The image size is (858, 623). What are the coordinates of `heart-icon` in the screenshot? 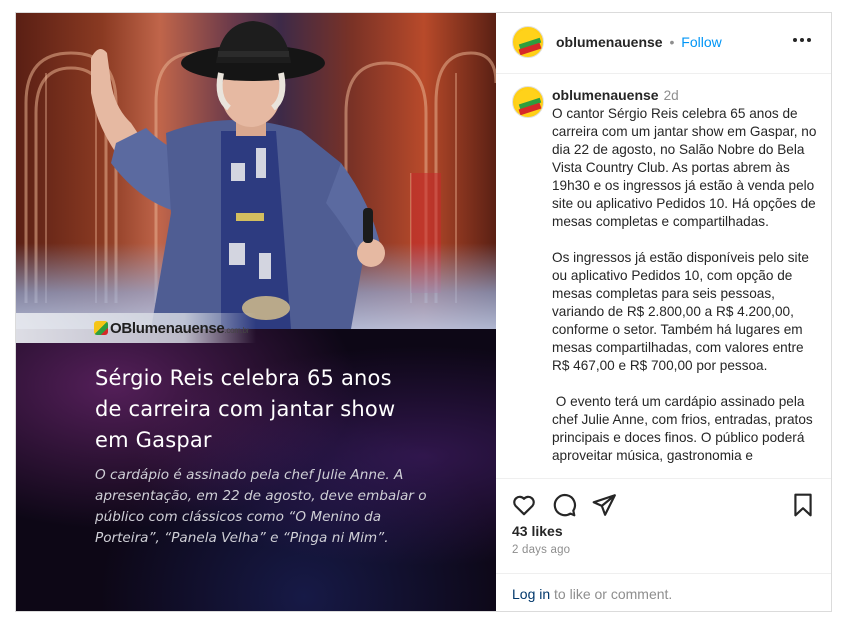 It's located at (524, 505).